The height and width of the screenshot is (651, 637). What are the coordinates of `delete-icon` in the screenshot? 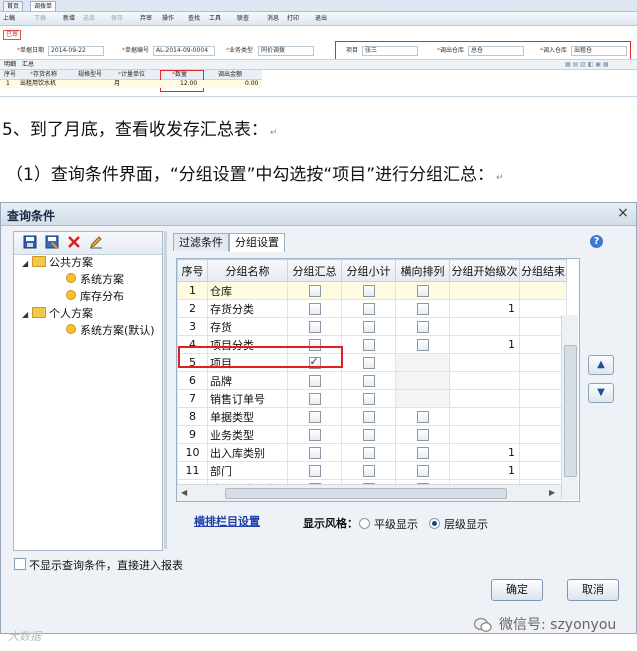 It's located at (74, 242).